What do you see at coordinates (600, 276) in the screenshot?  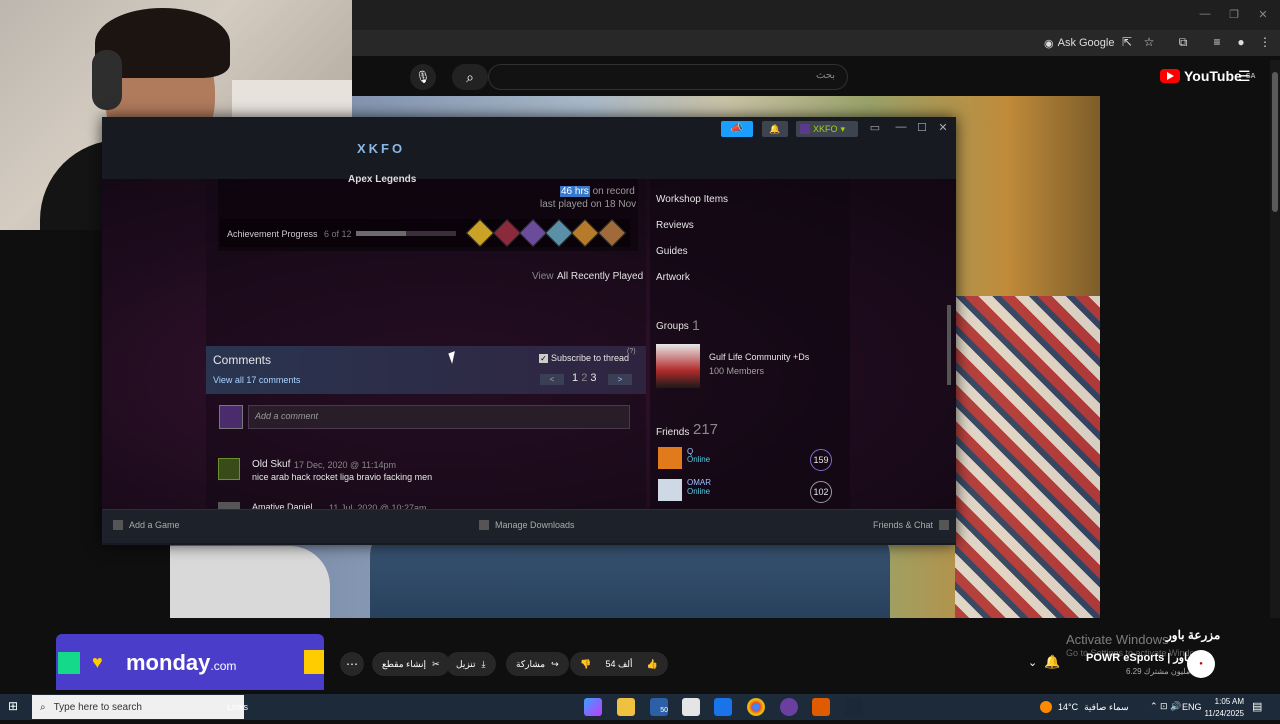 I see `view-all-recently-played-link: All Recently Played` at bounding box center [600, 276].